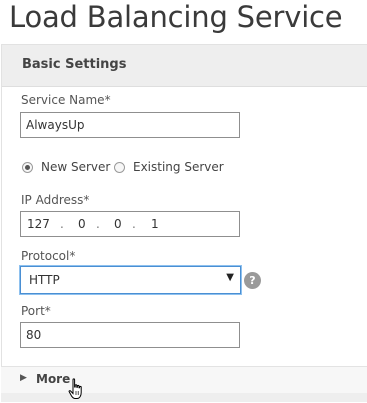  I want to click on hand-pointer-icon, so click(75, 388).